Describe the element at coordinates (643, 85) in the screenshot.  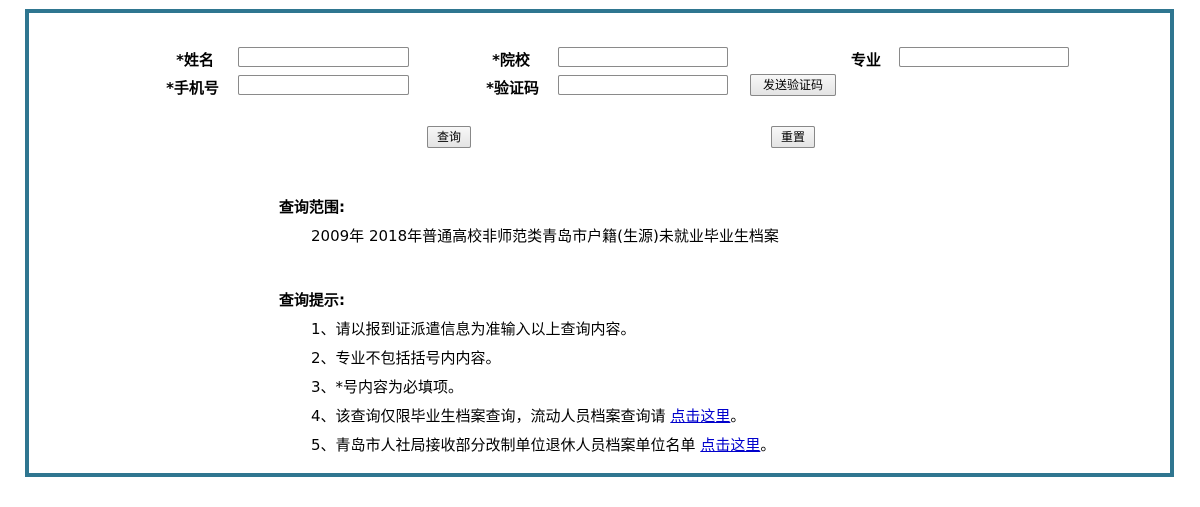
I see `code-input` at that location.